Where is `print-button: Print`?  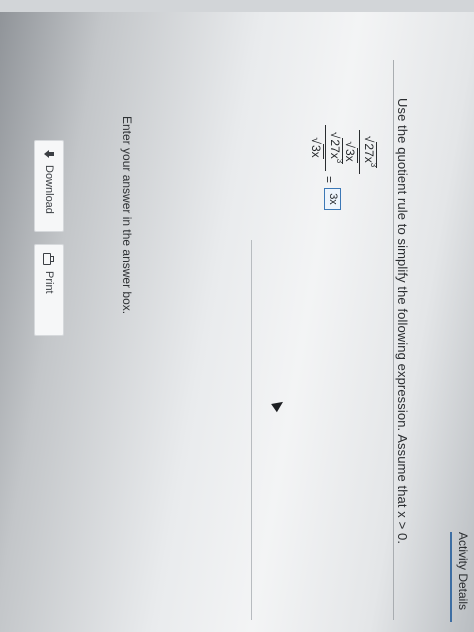
print-button: Print is located at coordinates (49, 290).